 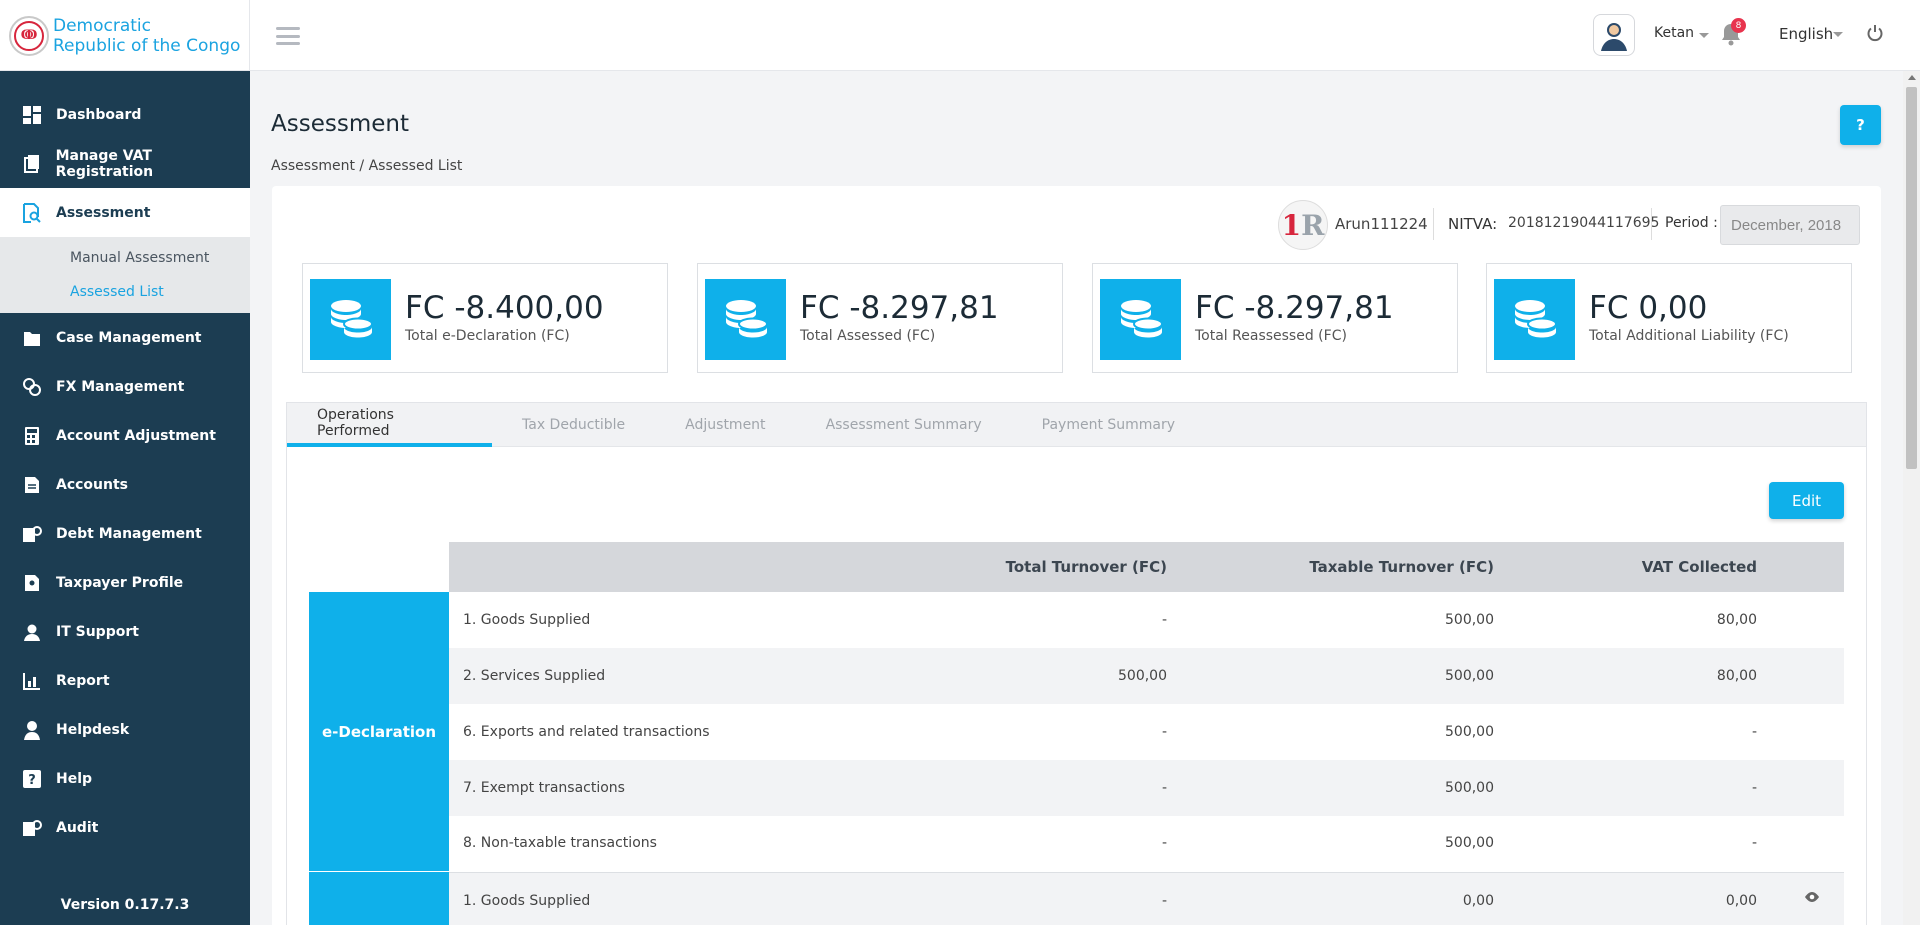 I want to click on sidebar-item-label: Assessment, so click(x=103, y=212).